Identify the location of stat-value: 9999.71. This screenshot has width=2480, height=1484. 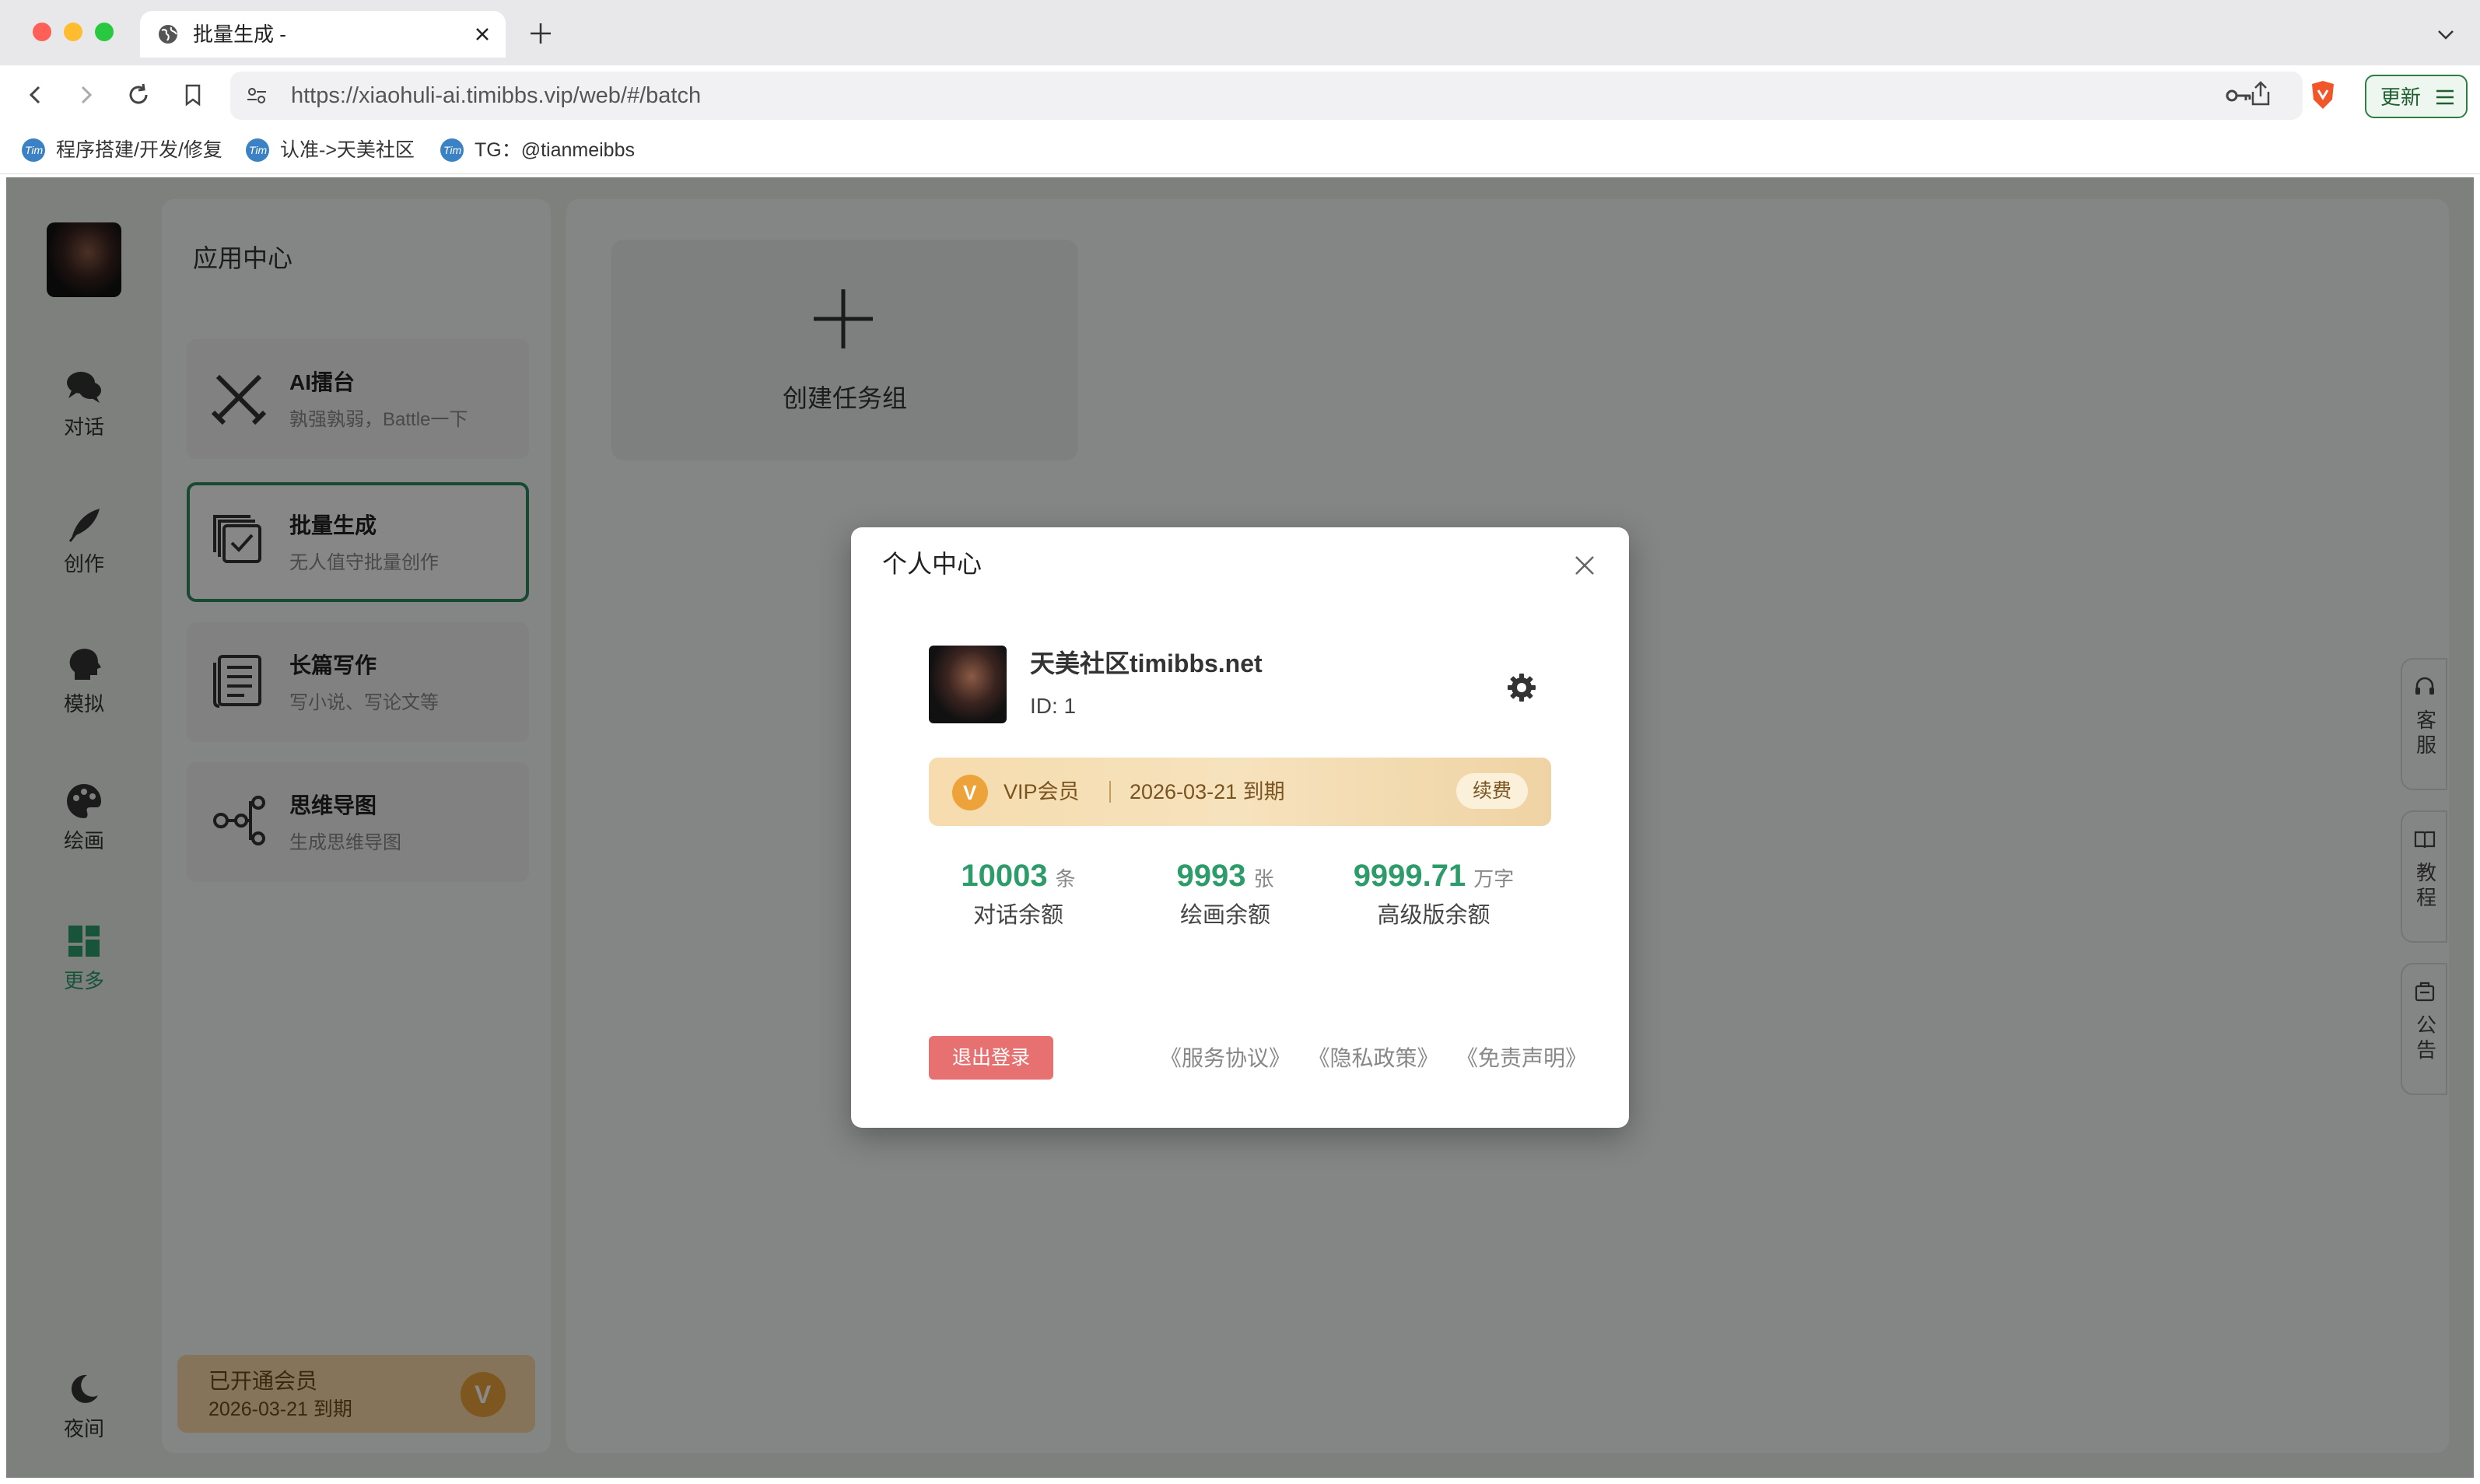
(1409, 876).